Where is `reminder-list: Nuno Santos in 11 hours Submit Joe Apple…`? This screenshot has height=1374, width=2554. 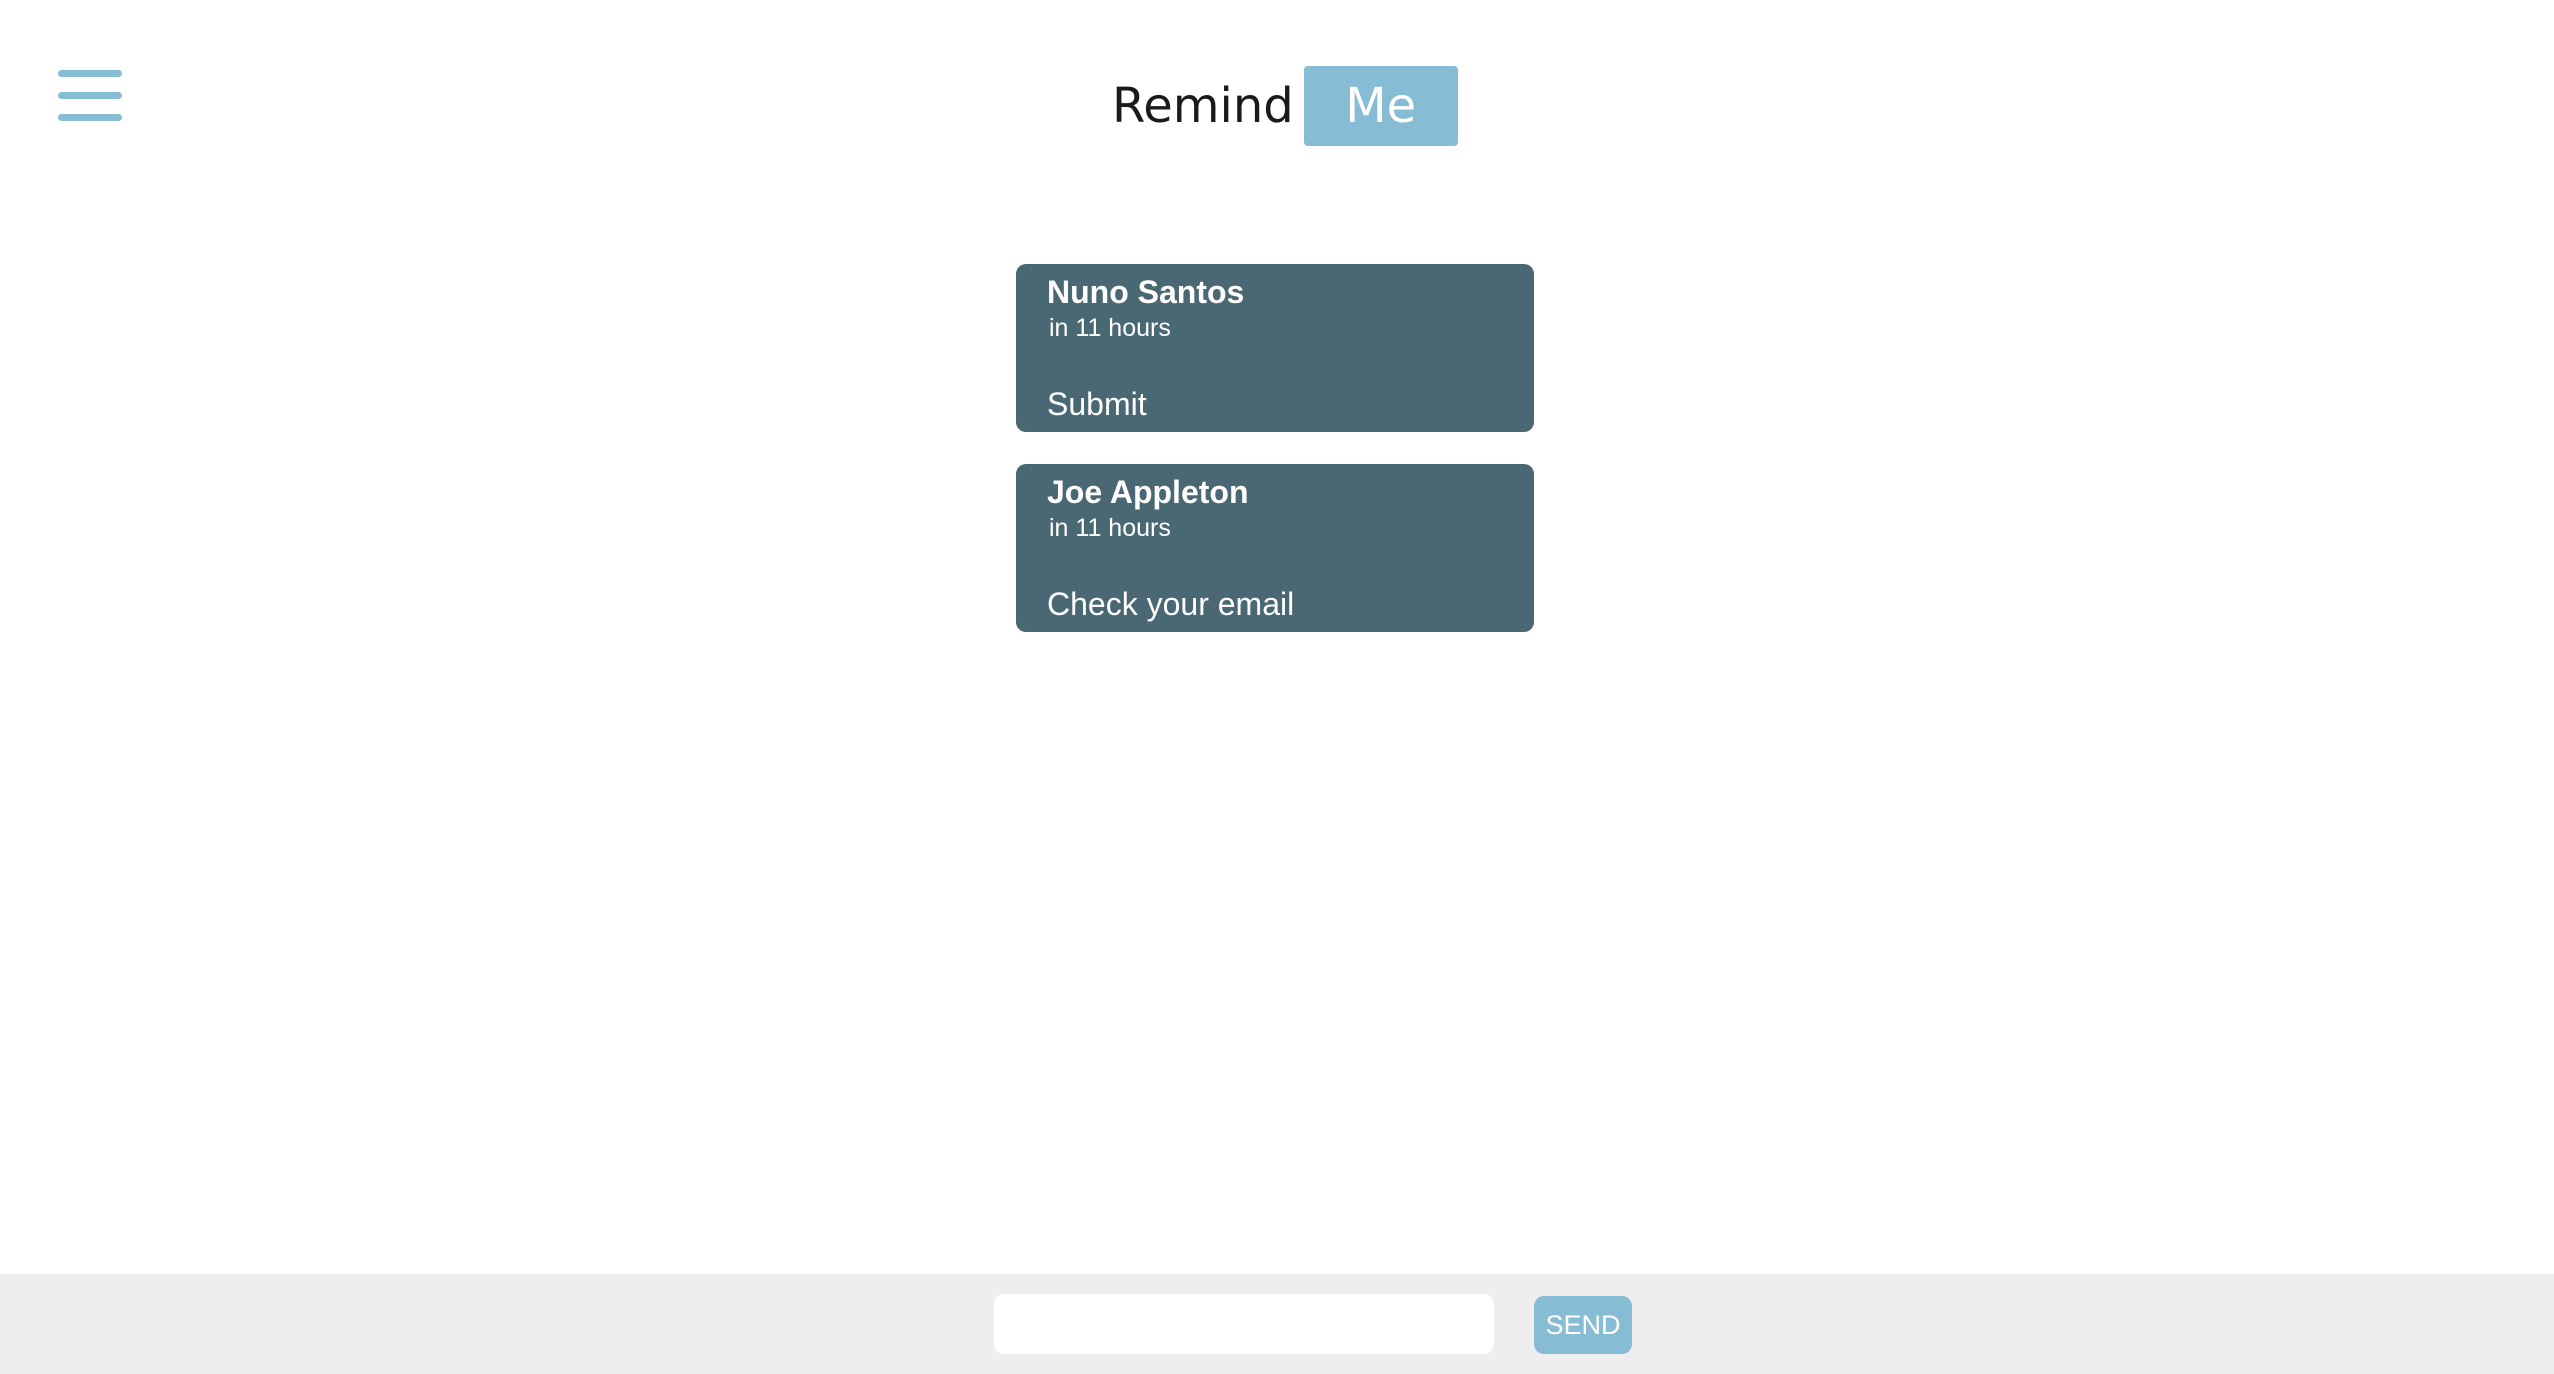 reminder-list: Nuno Santos in 11 hours Submit Joe Apple… is located at coordinates (1275, 464).